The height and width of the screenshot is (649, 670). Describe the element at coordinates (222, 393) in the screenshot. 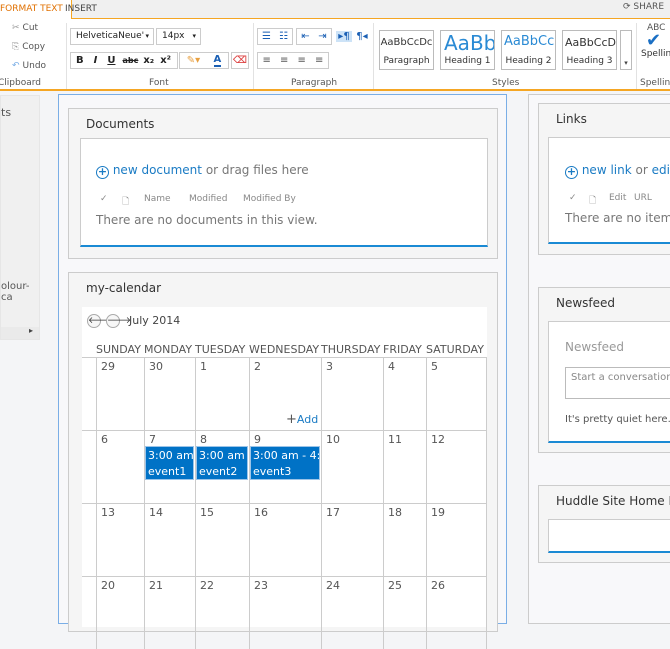

I see `calendar-day-cell: 1` at that location.